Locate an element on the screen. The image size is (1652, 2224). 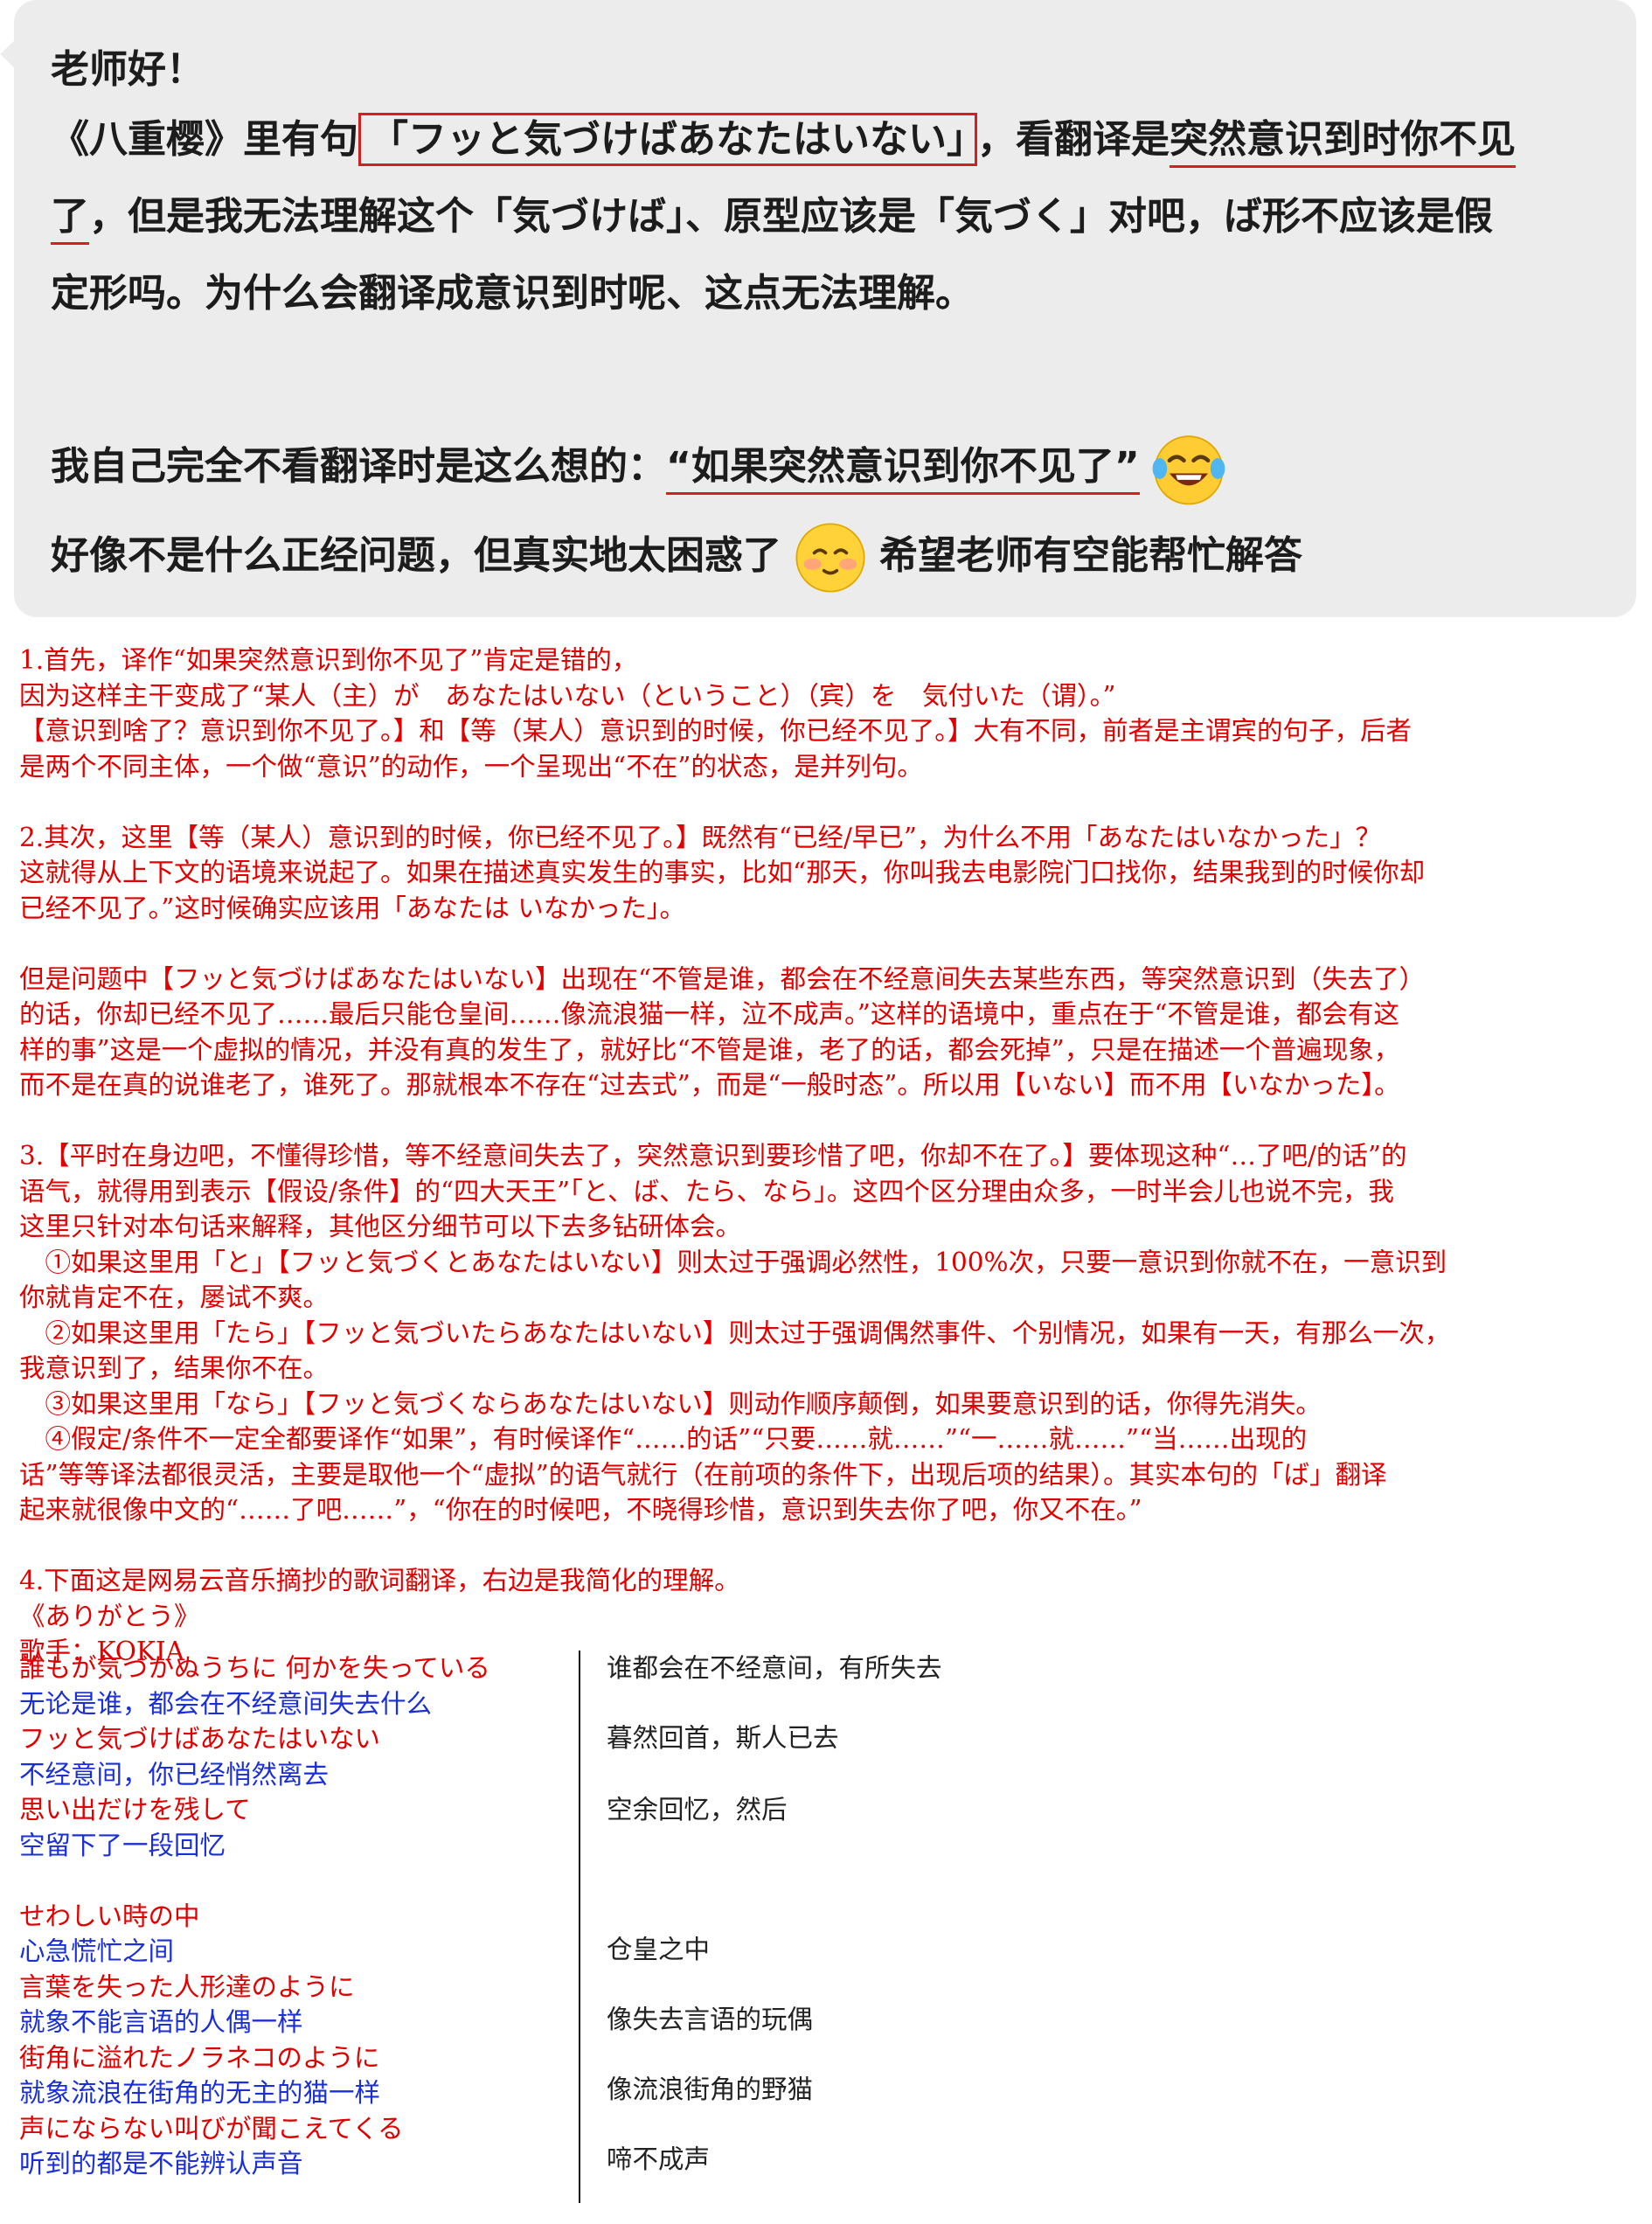
simplified-line: 像流浪街角的野猫 is located at coordinates (710, 2089).